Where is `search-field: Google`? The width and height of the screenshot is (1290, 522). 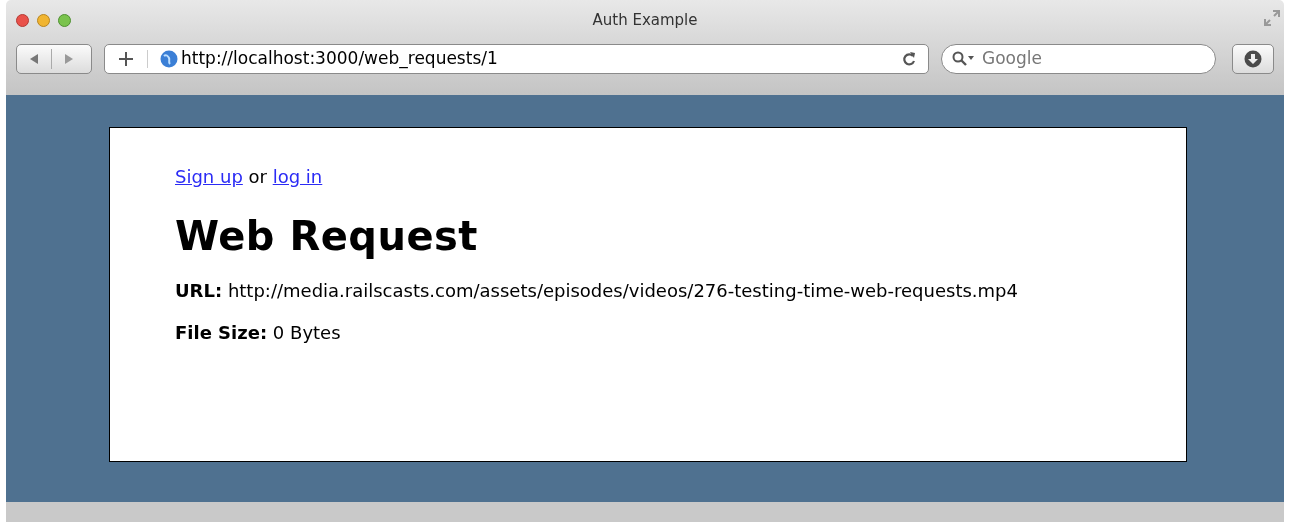 search-field: Google is located at coordinates (1078, 59).